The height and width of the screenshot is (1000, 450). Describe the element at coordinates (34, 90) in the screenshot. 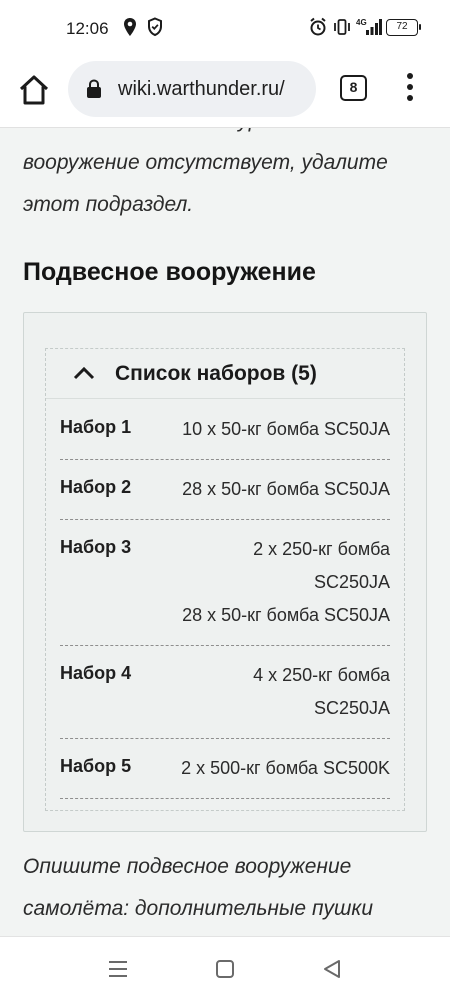

I see `home-icon` at that location.